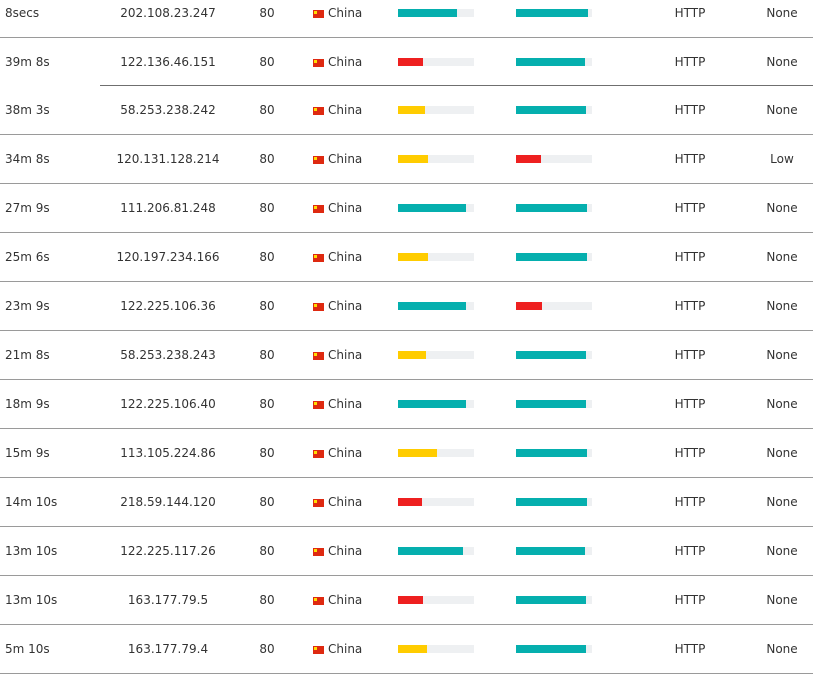 Image resolution: width=813 pixels, height=674 pixels. Describe the element at coordinates (27, 110) in the screenshot. I see `last-checked: 38m 3s` at that location.